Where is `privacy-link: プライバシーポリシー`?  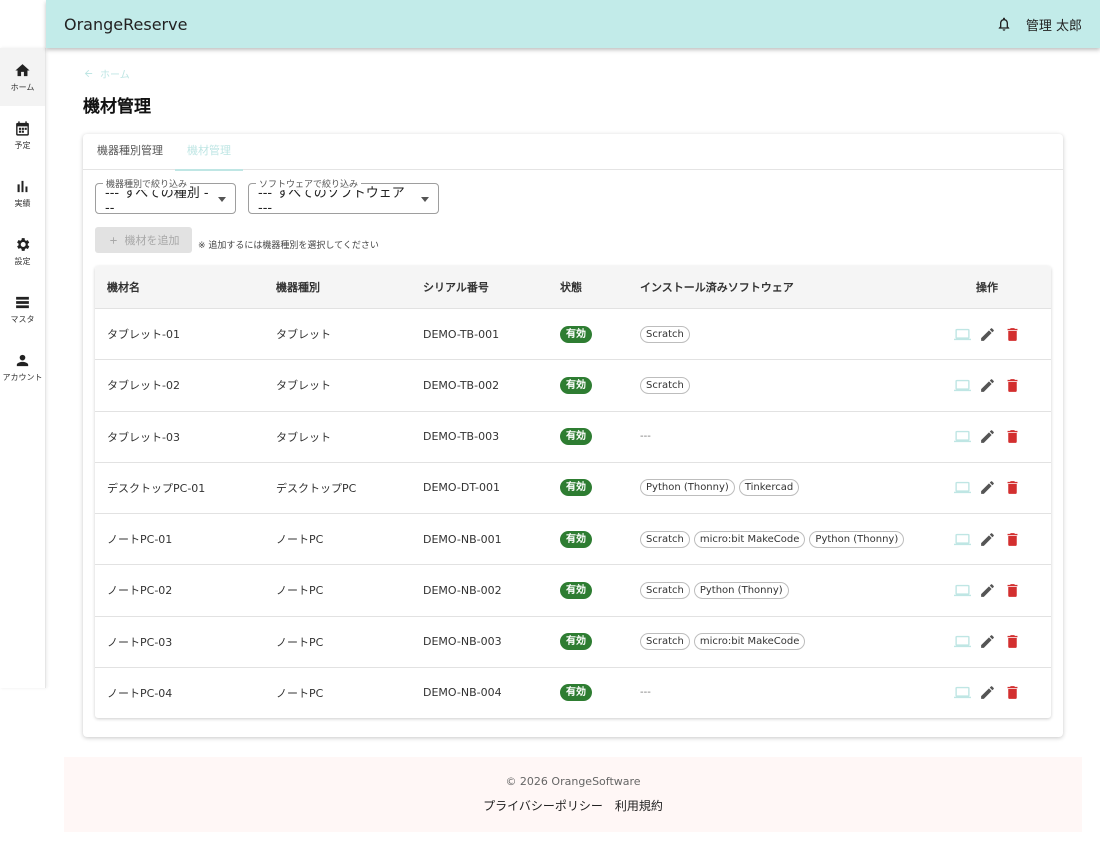
privacy-link: プライバシーポリシー is located at coordinates (543, 805).